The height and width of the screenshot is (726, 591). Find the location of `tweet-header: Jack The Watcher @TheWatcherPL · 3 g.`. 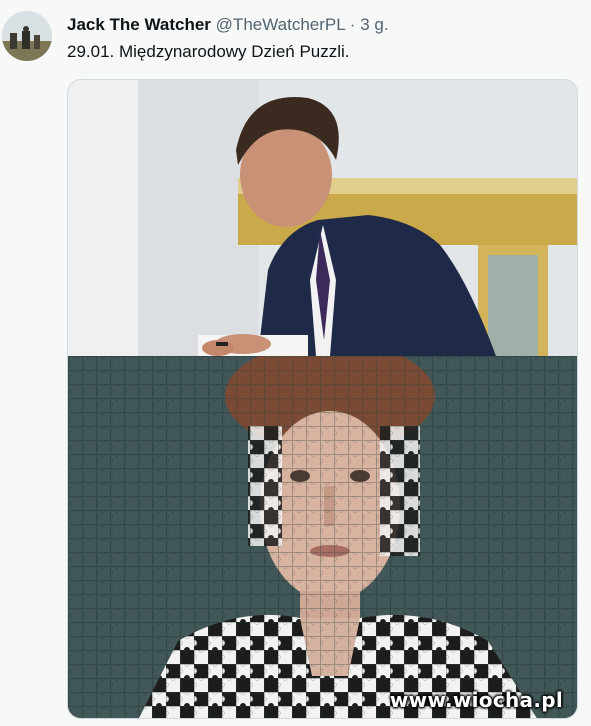

tweet-header: Jack The Watcher @TheWatcherPL · 3 g. is located at coordinates (228, 25).